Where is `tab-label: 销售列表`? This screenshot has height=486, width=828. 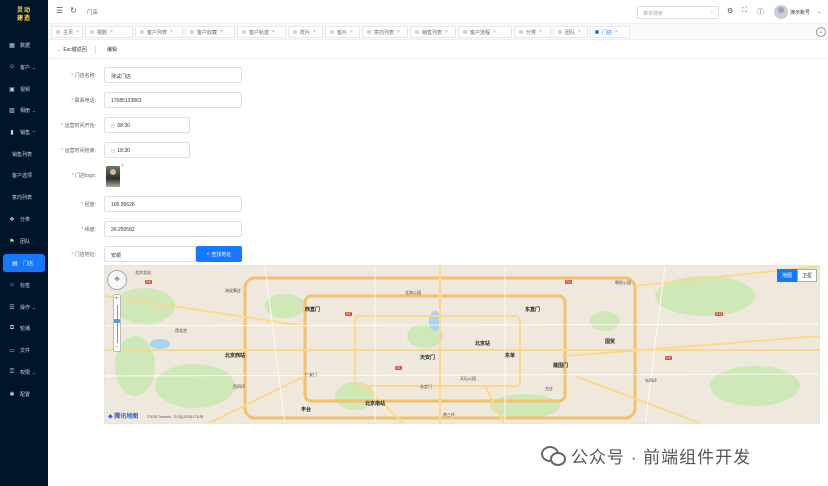 tab-label: 销售列表 is located at coordinates (432, 32).